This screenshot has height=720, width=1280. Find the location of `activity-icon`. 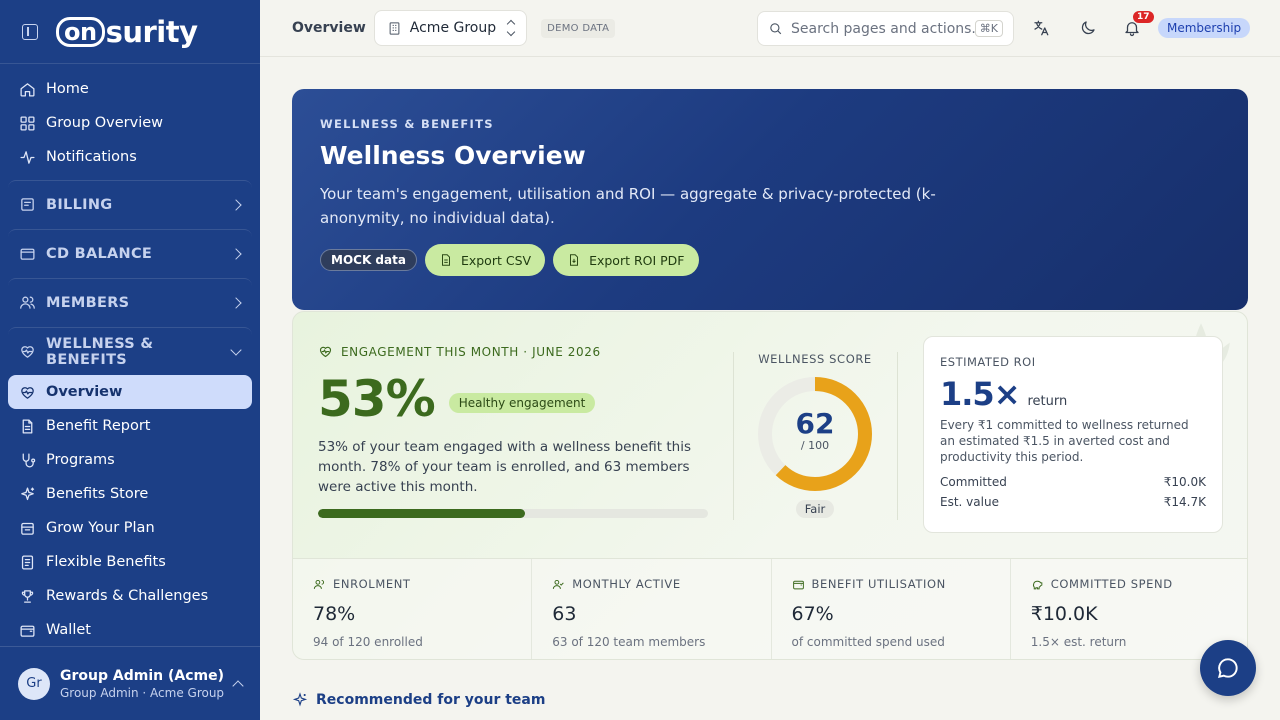

activity-icon is located at coordinates (27, 157).